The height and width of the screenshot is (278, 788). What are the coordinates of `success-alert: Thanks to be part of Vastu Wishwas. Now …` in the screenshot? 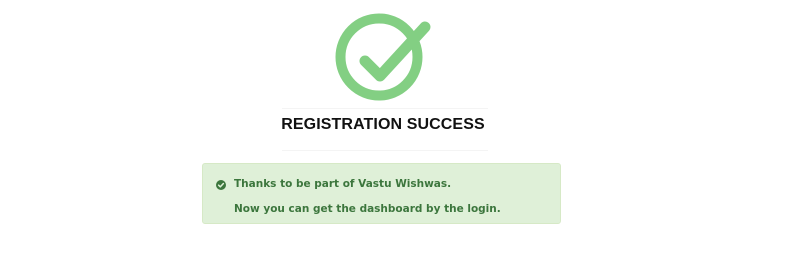 It's located at (381, 193).